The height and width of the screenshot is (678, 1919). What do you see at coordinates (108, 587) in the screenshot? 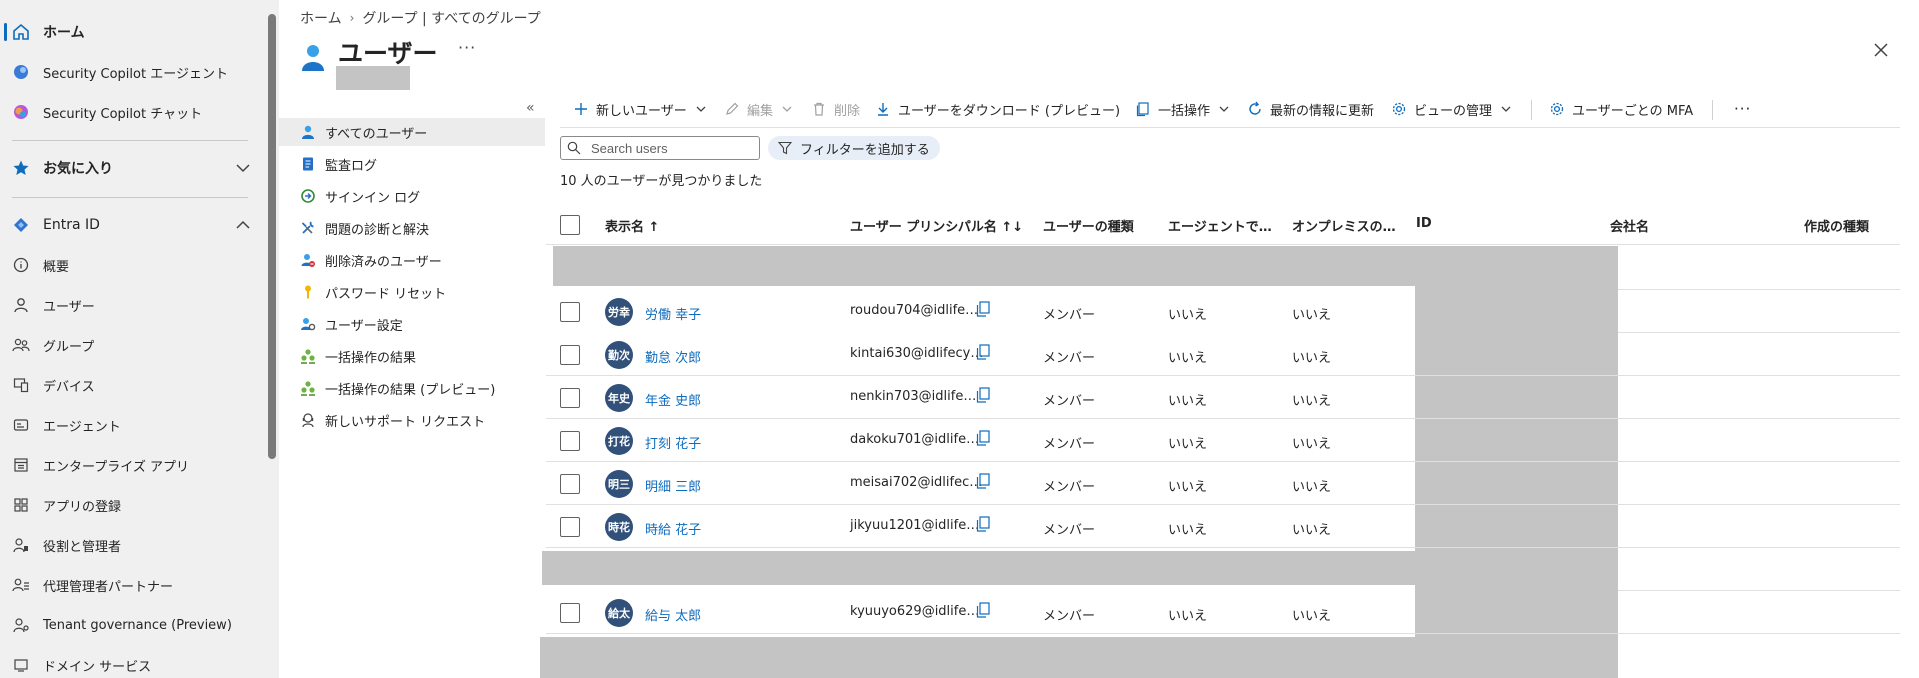
I see `nav-delegated-partners-label: 代理管理者パートナー` at bounding box center [108, 587].